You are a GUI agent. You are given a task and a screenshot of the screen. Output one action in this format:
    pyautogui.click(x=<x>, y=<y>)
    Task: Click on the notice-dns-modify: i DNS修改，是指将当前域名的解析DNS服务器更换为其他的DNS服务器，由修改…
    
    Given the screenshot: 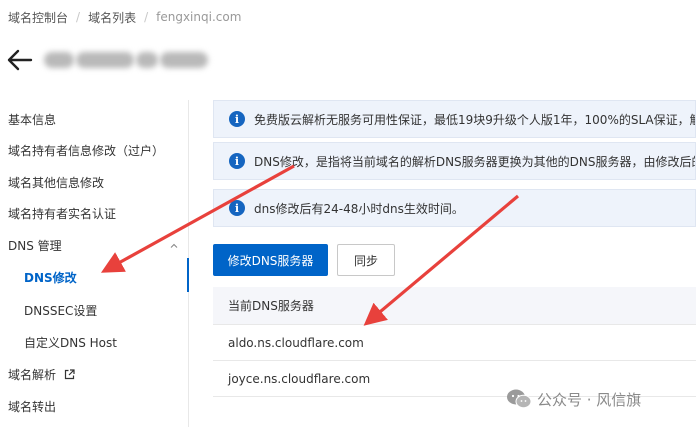 What is the action you would take?
    pyautogui.click(x=454, y=161)
    